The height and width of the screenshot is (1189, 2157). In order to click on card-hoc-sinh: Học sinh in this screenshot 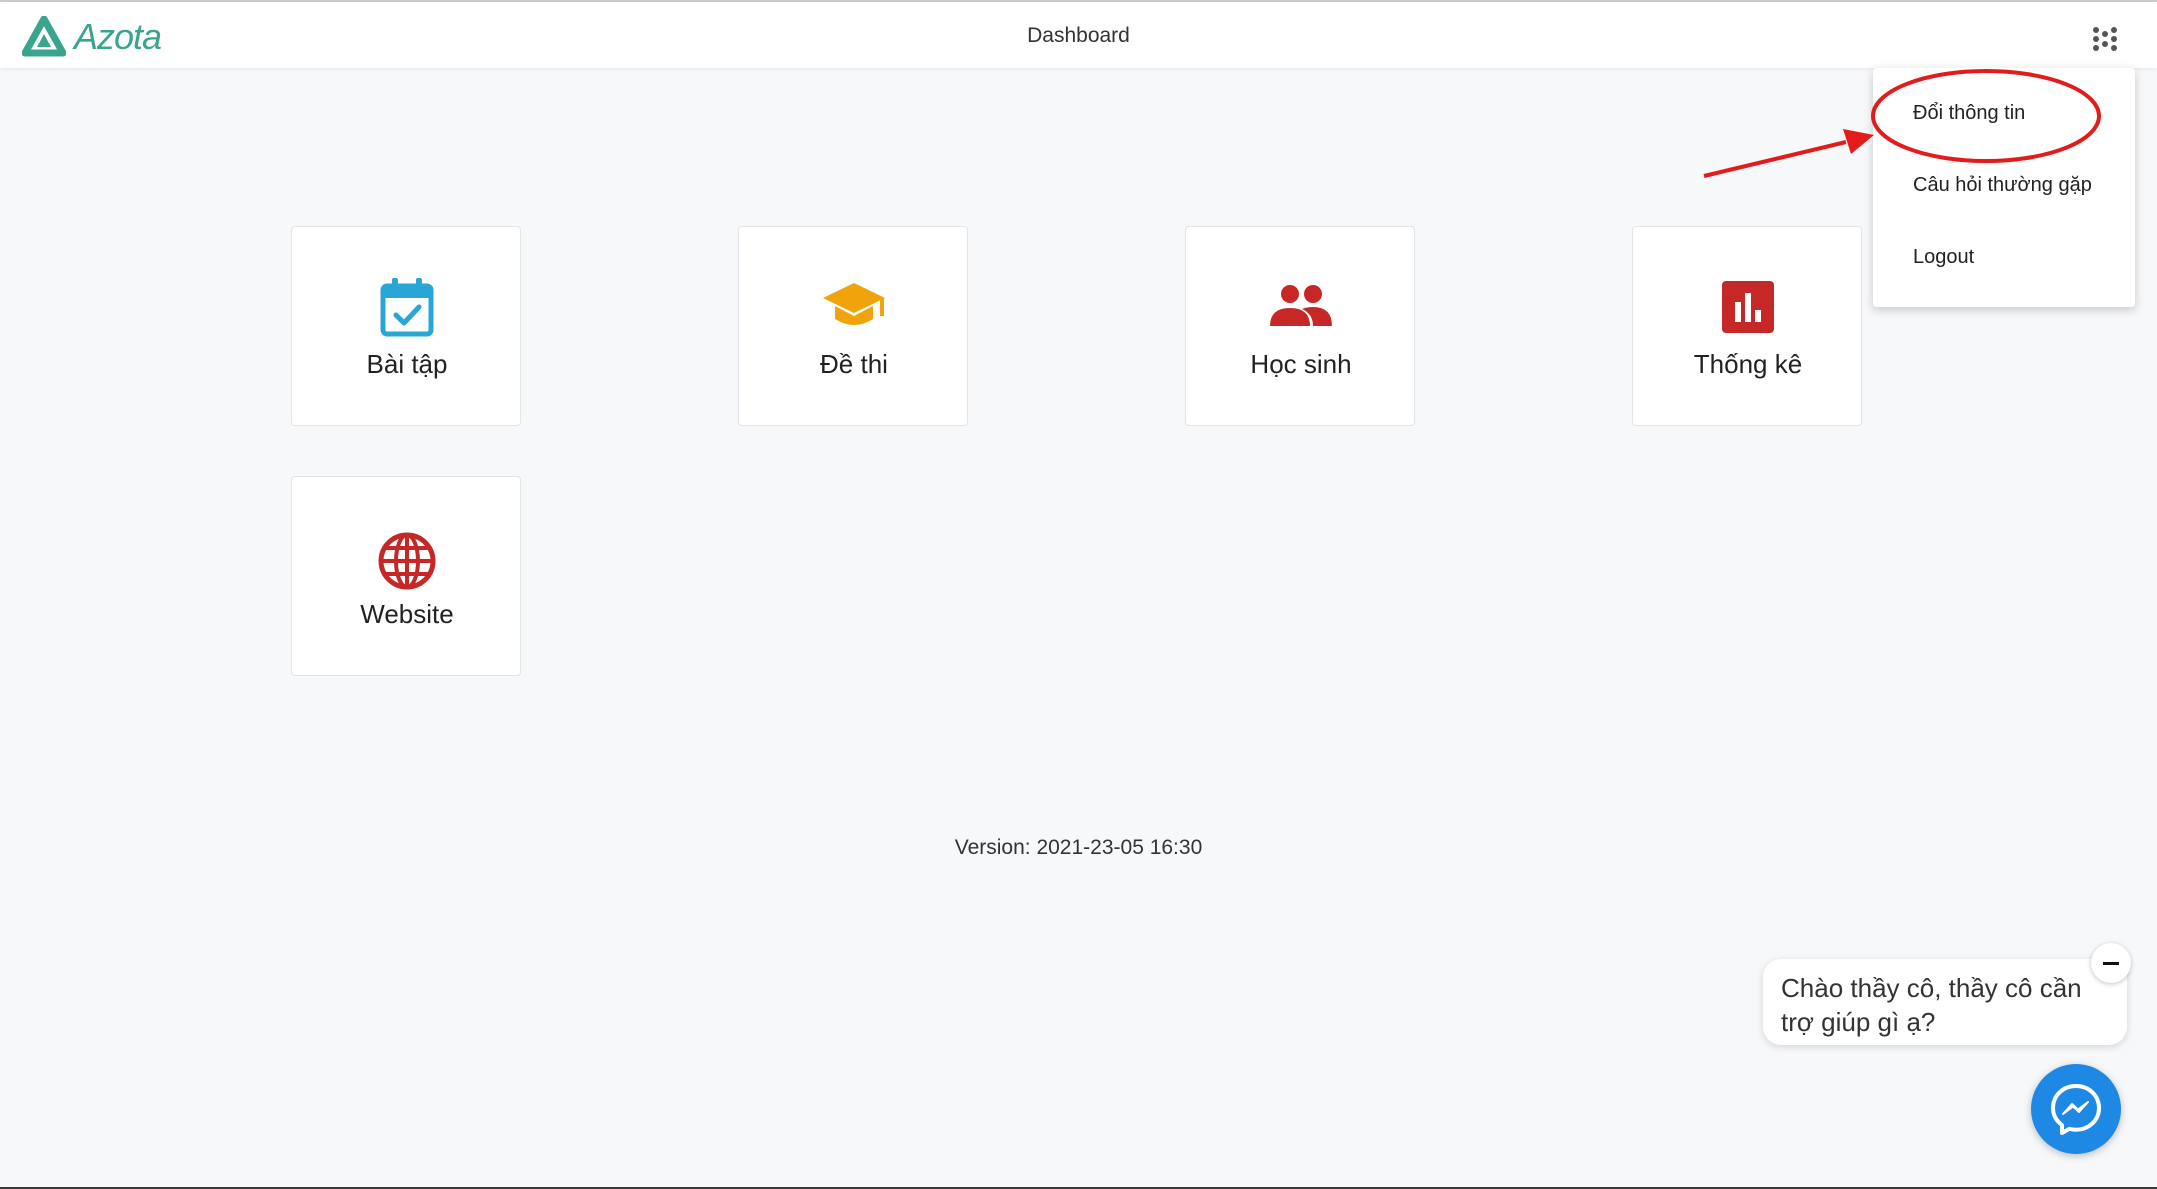, I will do `click(1300, 326)`.